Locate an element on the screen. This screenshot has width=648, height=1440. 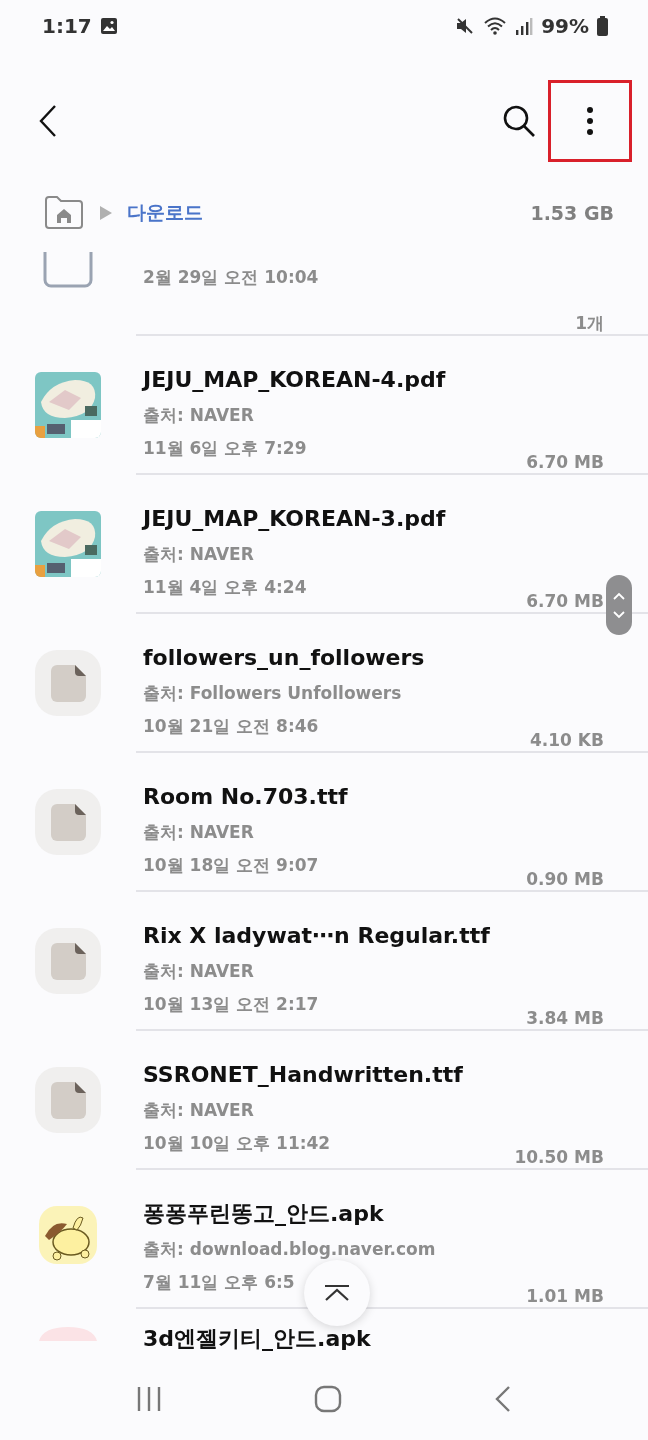
file-size: 1.01 MB is located at coordinates (565, 1296).